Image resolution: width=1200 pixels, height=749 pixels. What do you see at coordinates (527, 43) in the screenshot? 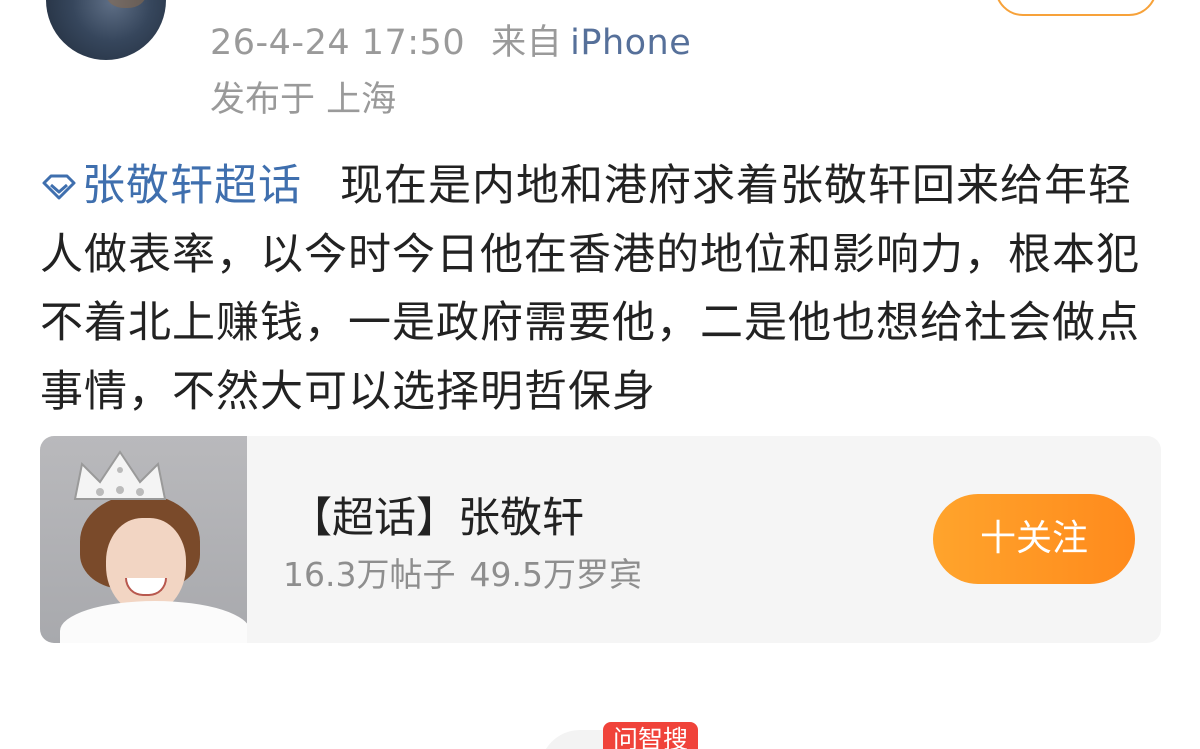
I see `source-label: 来自` at bounding box center [527, 43].